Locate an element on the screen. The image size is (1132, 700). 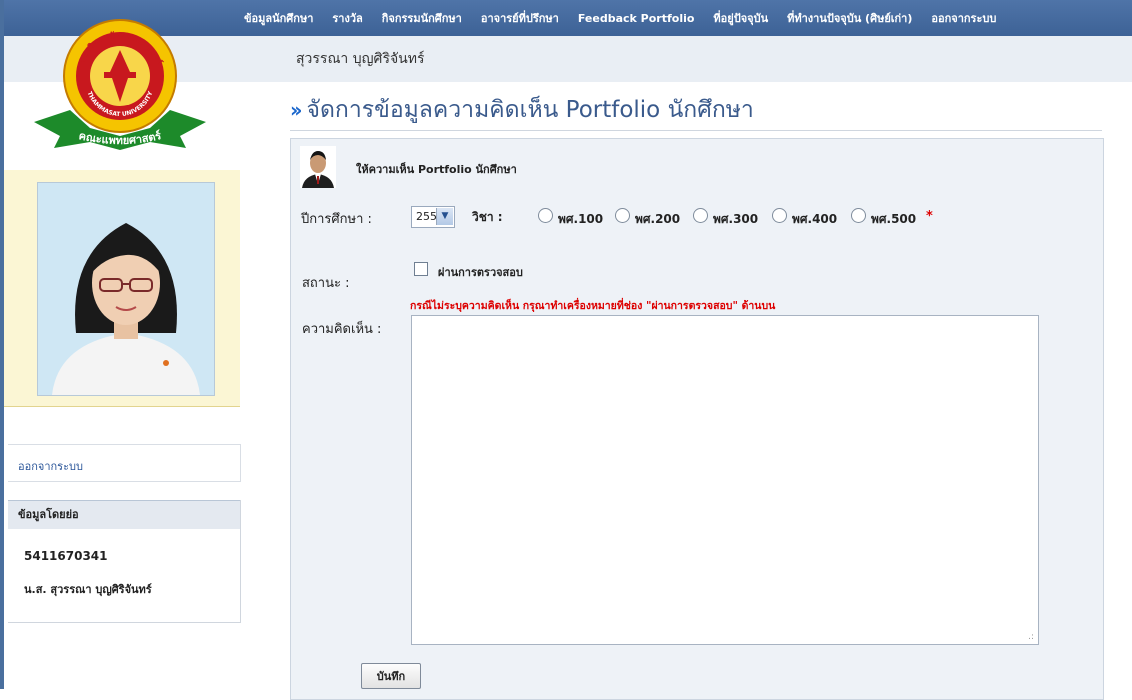
student-fullname: น.ส. สุวรรณา บุญศิริจันทร์ is located at coordinates (88, 589).